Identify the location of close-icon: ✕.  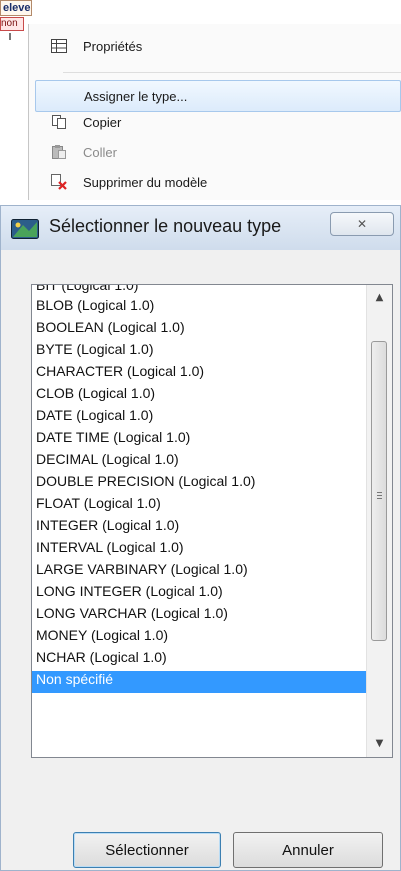
(362, 224).